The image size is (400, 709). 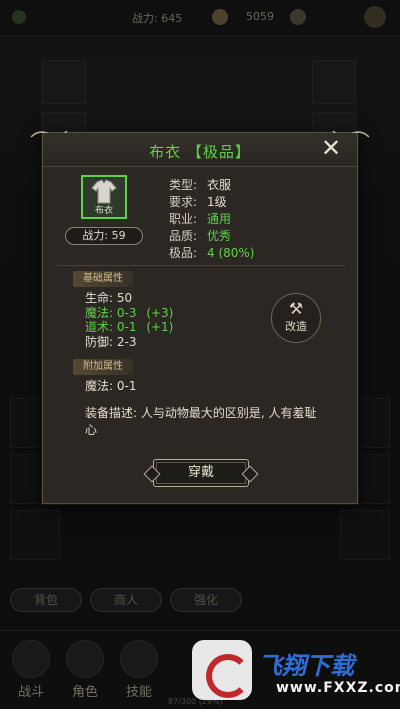 I want to click on info-key: 极品:, so click(x=183, y=253).